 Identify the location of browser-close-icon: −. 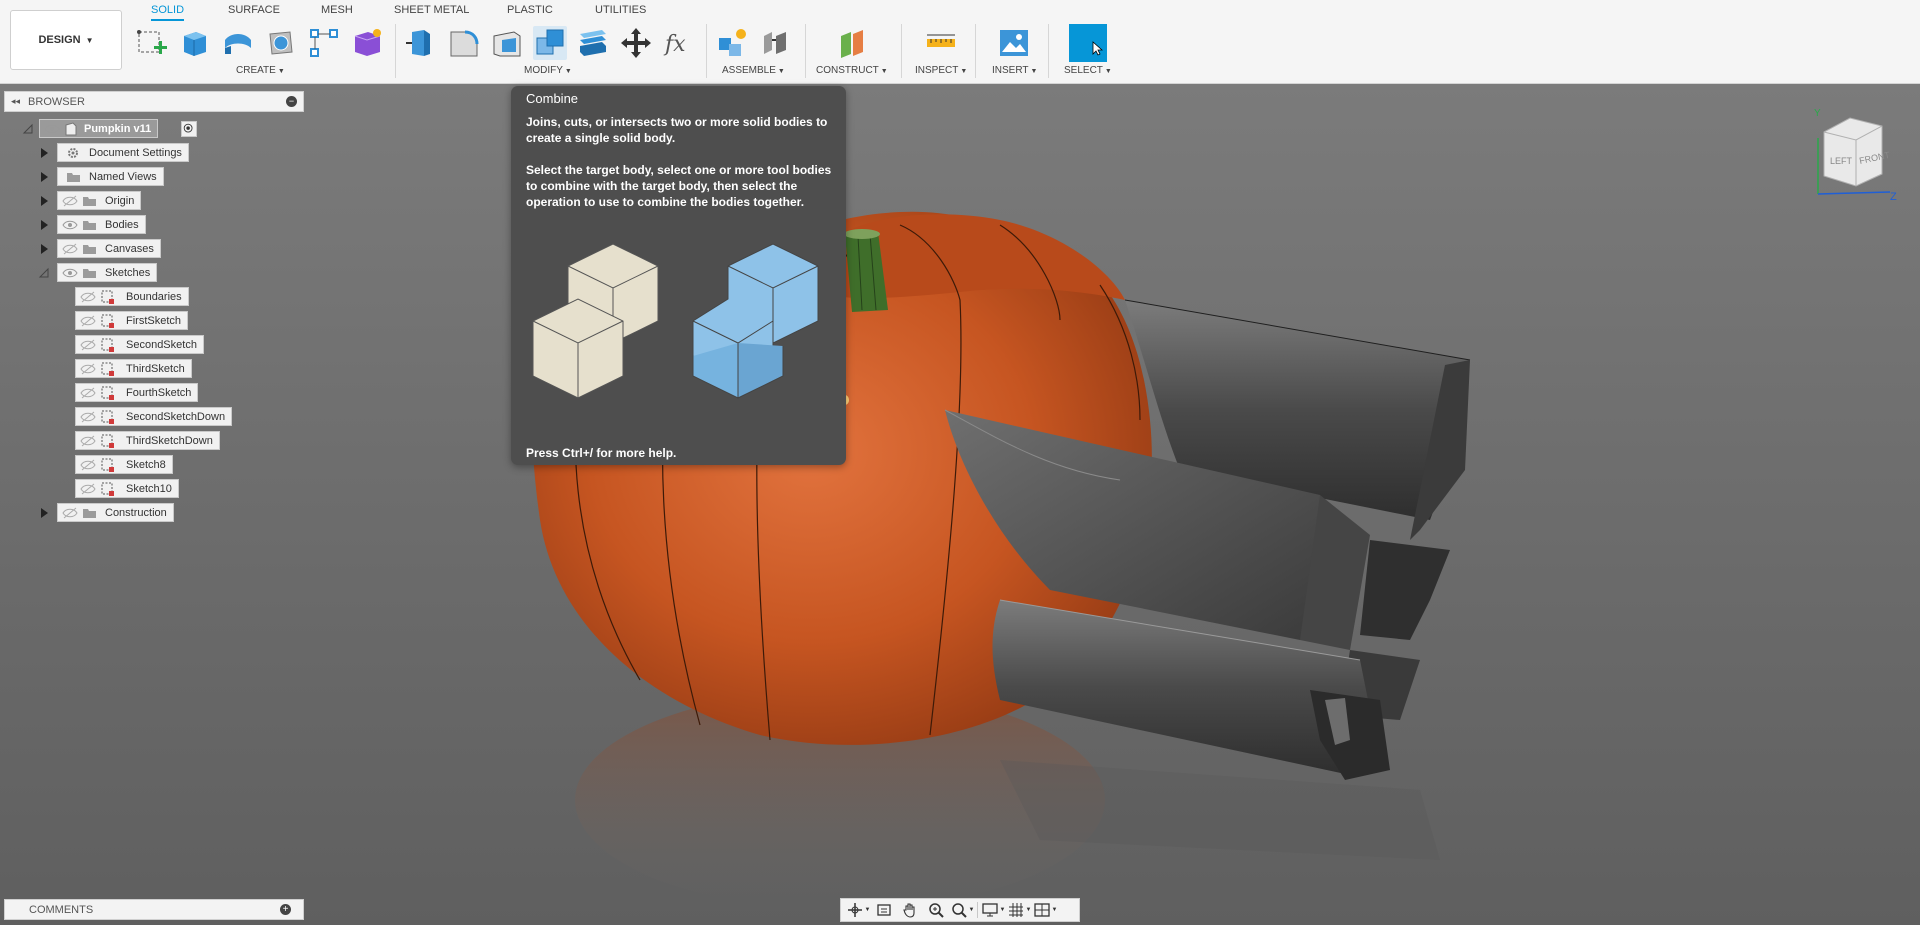
(291, 101).